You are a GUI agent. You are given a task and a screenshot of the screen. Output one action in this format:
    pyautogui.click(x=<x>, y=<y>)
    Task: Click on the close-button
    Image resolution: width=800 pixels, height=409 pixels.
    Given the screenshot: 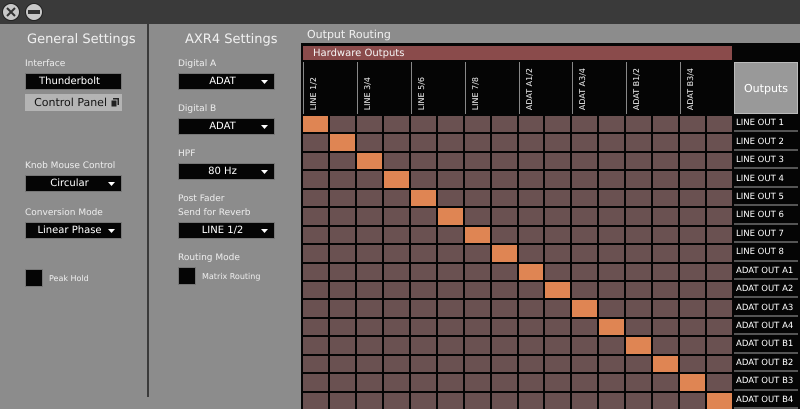 What is the action you would take?
    pyautogui.click(x=11, y=12)
    